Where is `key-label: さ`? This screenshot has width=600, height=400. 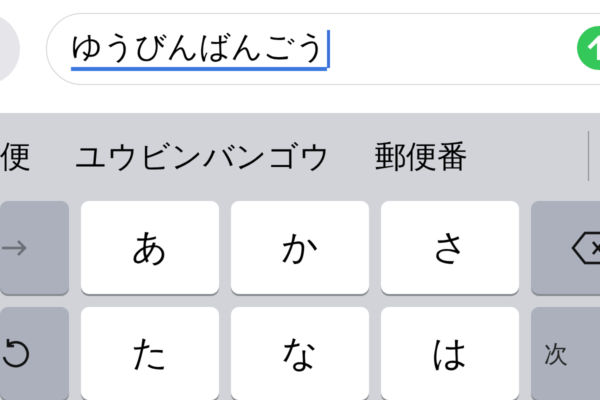 key-label: さ is located at coordinates (450, 248).